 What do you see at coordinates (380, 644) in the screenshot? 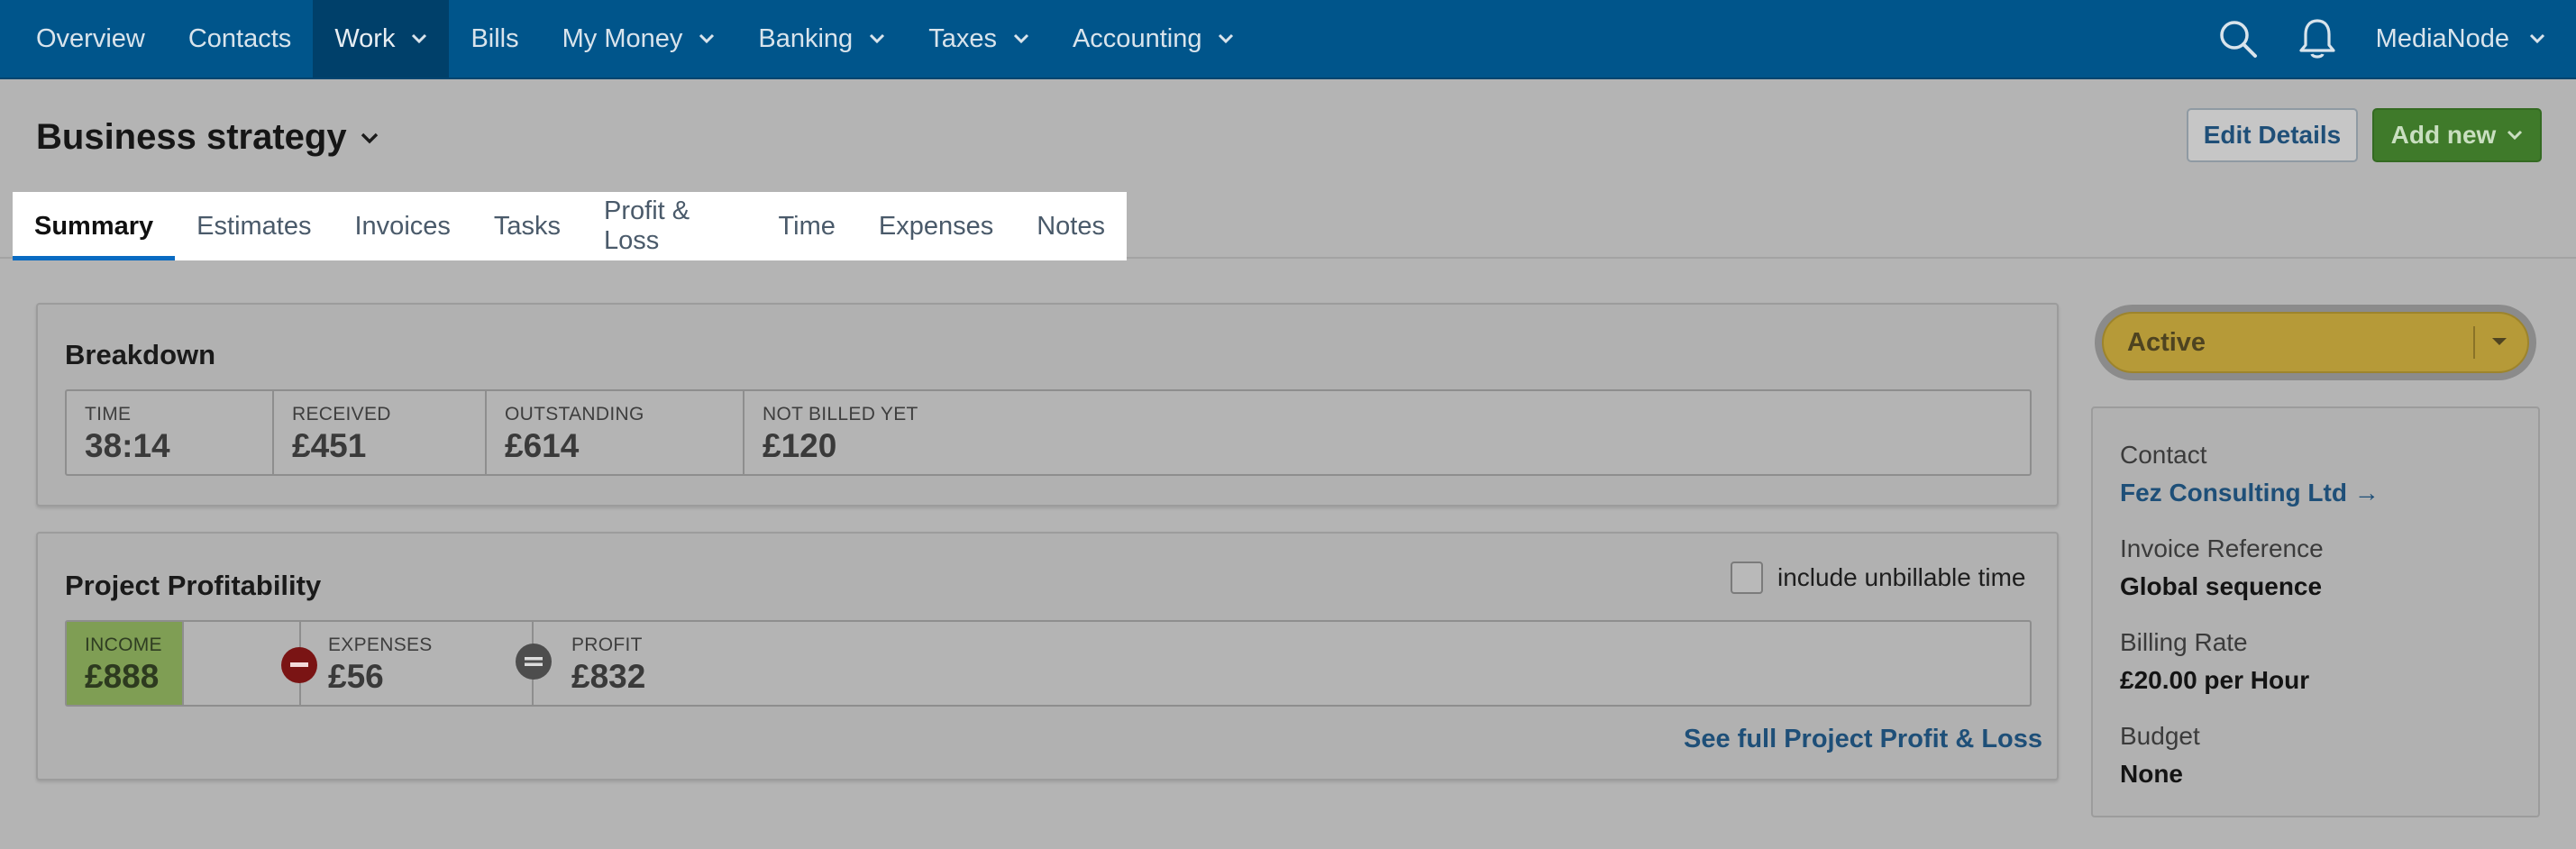
I see `stat-expenses-label: EXPENSES` at bounding box center [380, 644].